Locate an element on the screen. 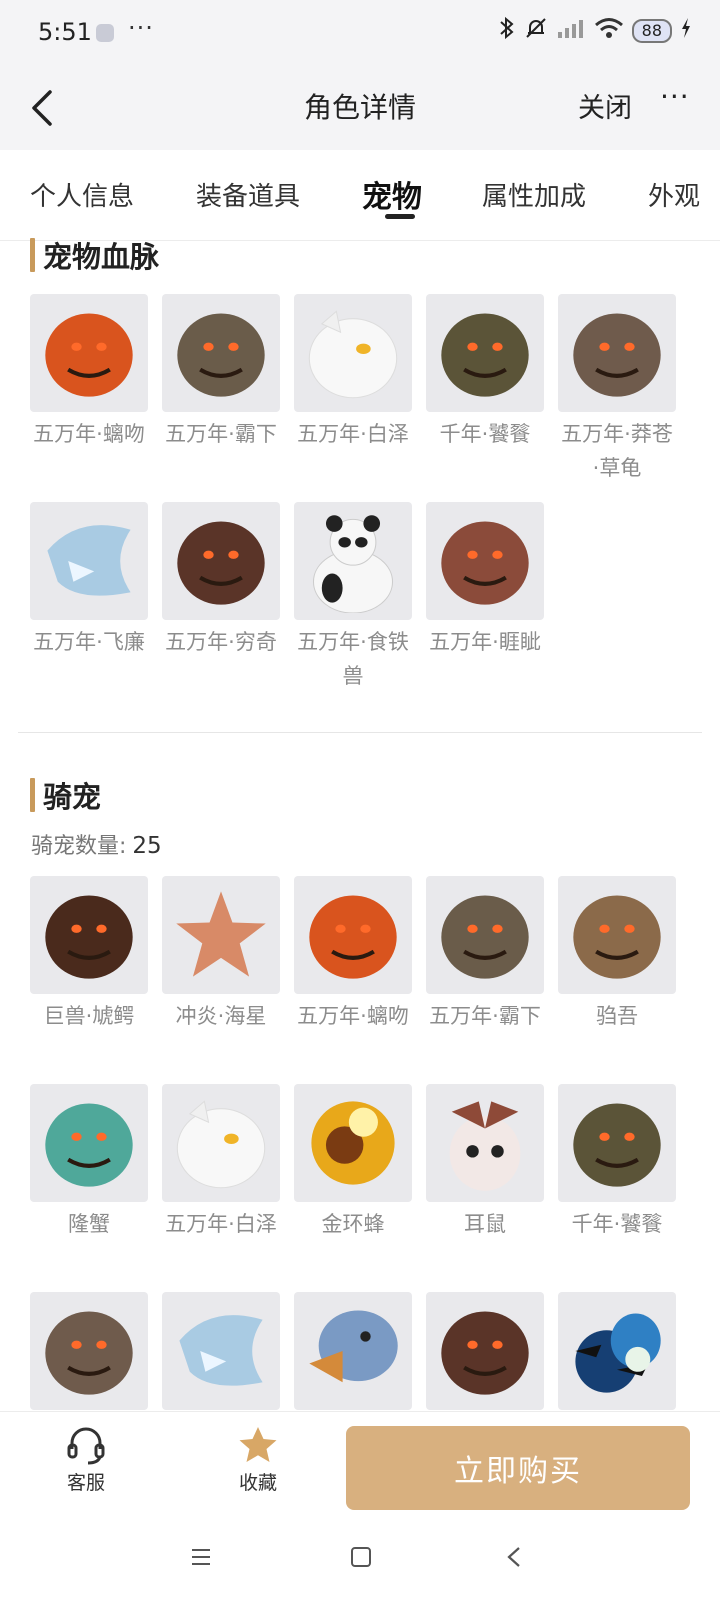 The height and width of the screenshot is (1601, 720). pet-card: 金环蜂 is located at coordinates (353, 1162).